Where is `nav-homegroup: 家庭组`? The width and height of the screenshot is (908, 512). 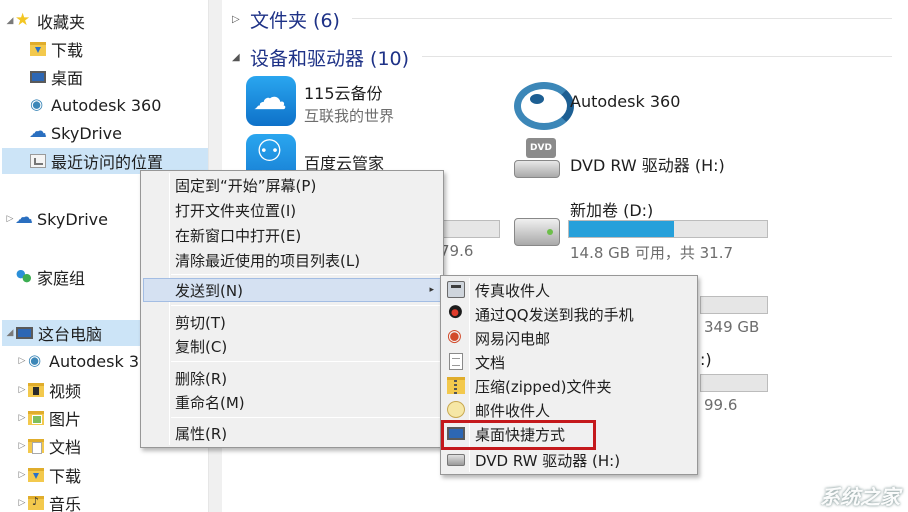 nav-homegroup: 家庭组 is located at coordinates (44, 277).